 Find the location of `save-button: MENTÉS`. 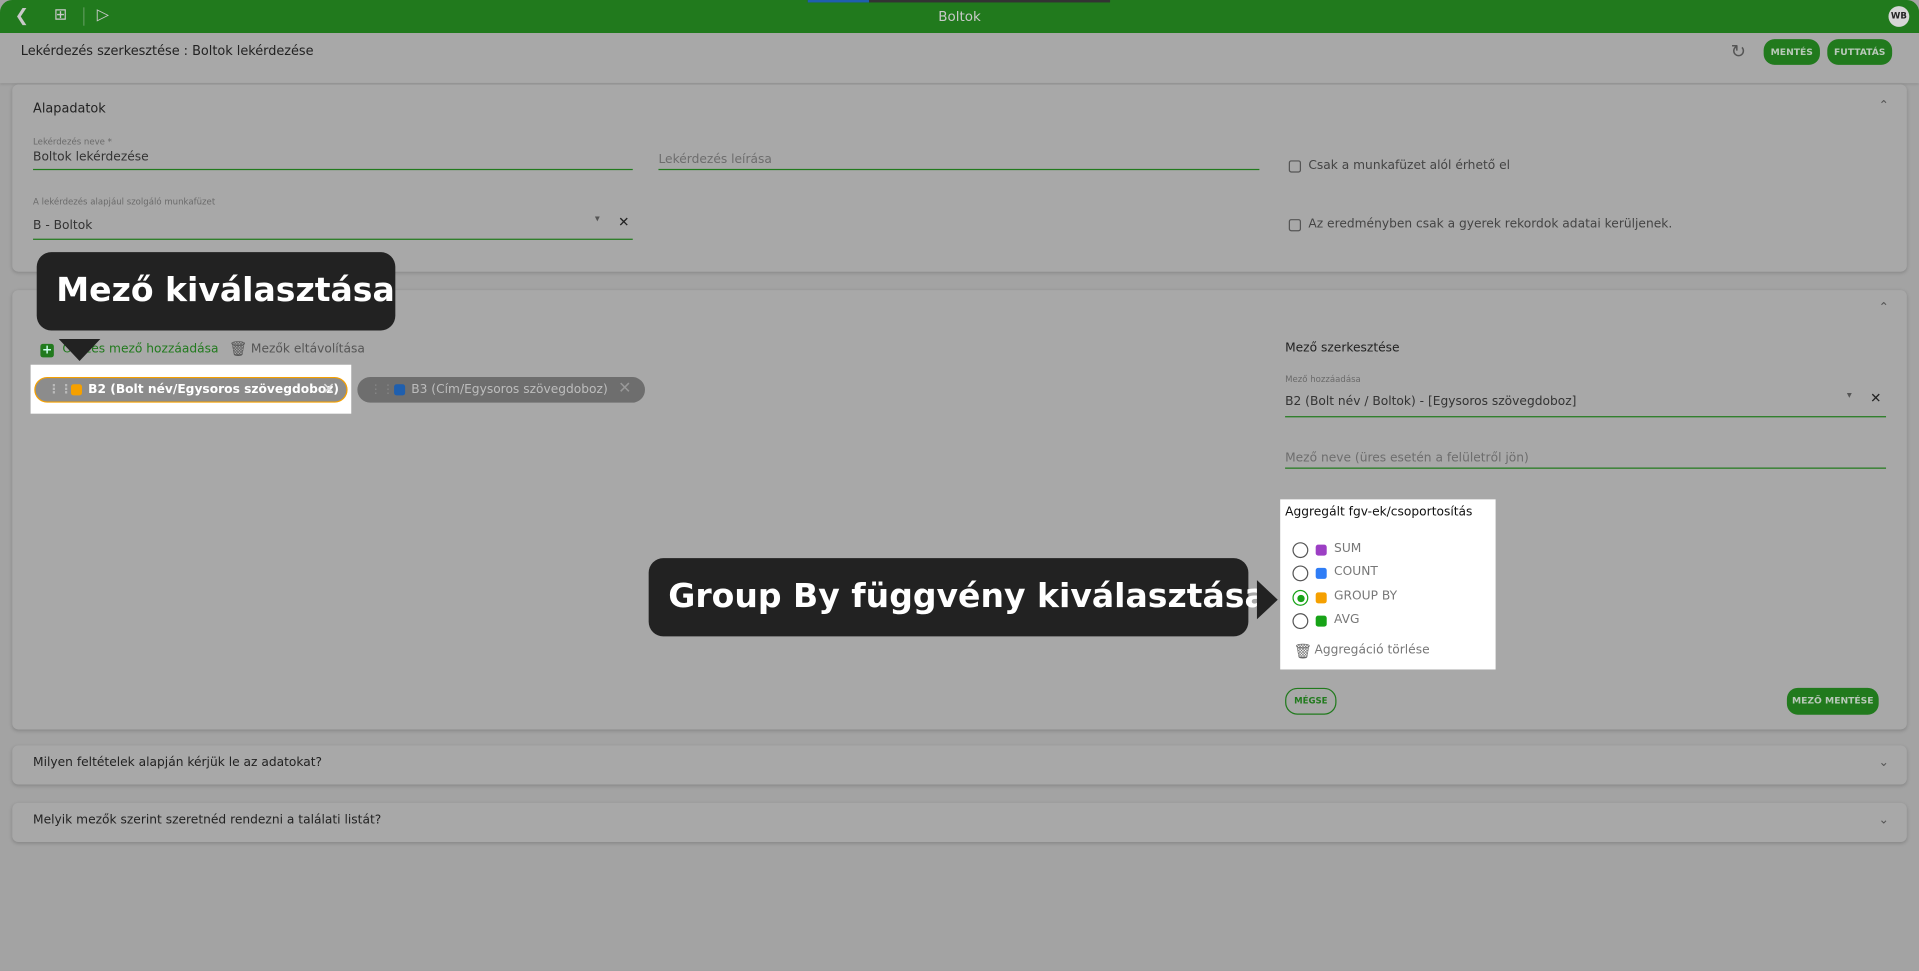

save-button: MENTÉS is located at coordinates (1791, 52).